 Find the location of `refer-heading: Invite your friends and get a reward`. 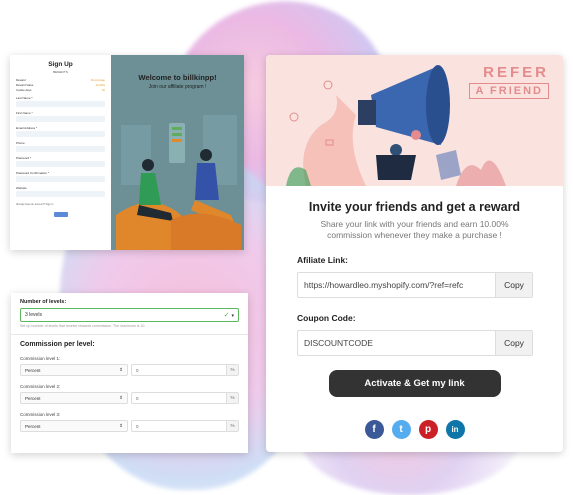

refer-heading: Invite your friends and get a reward is located at coordinates (414, 207).